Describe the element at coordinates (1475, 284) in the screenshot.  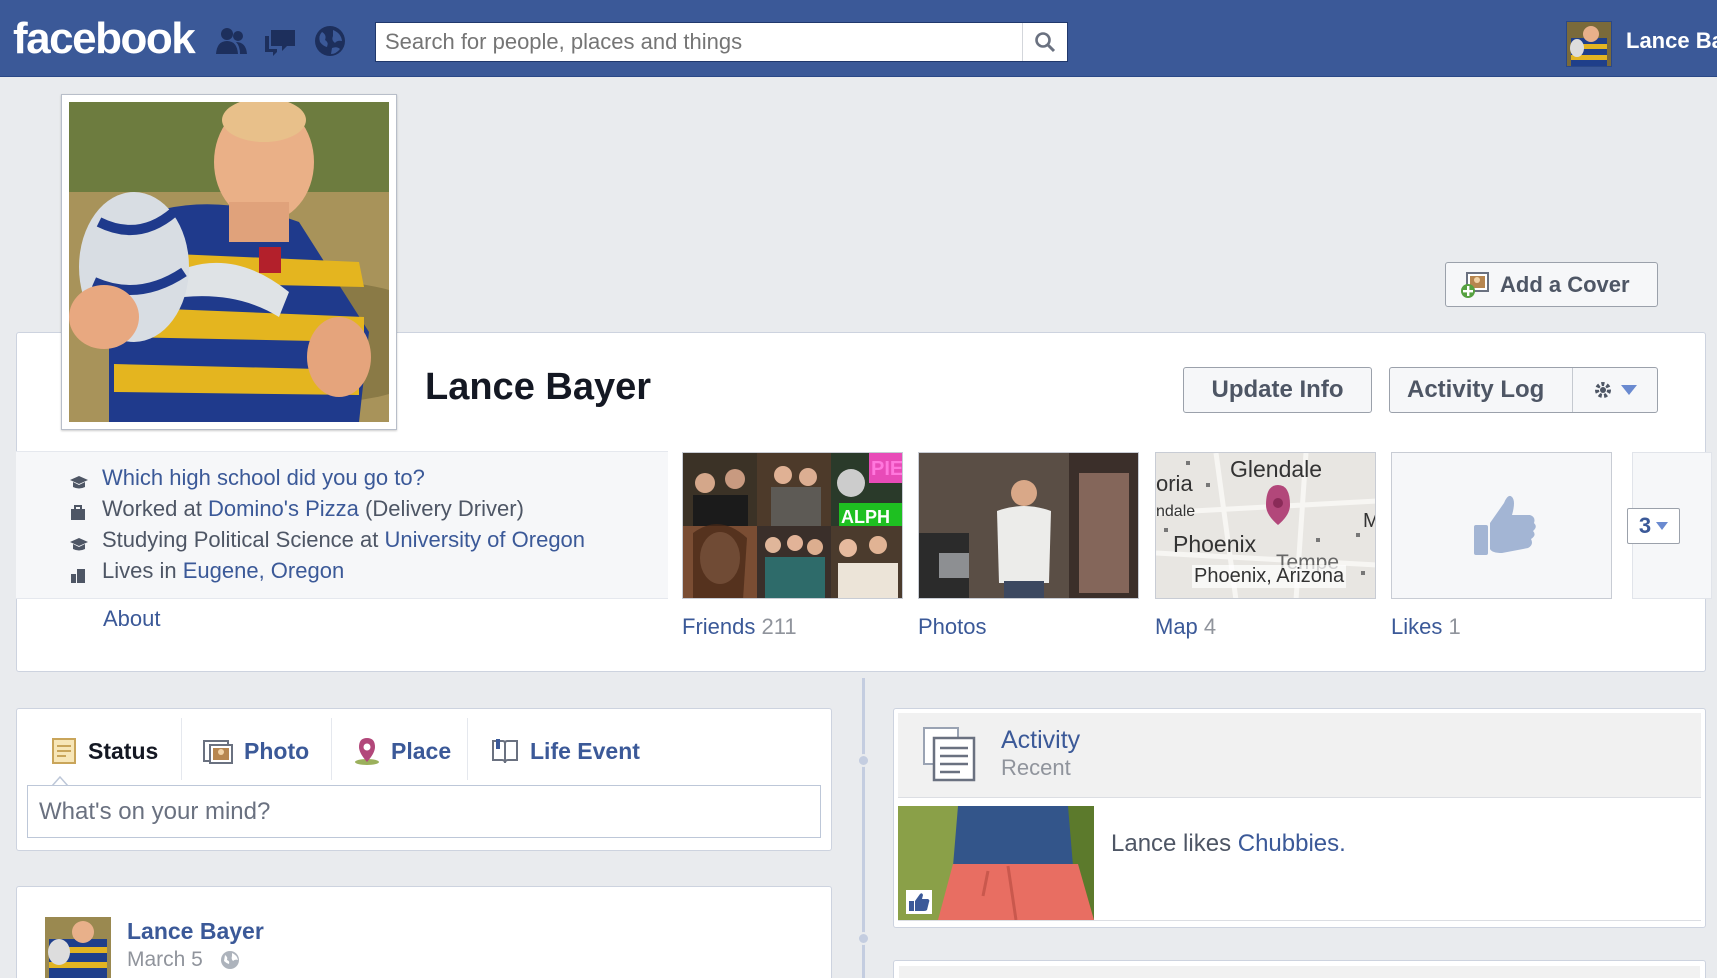
I see `add-photo-icon` at that location.